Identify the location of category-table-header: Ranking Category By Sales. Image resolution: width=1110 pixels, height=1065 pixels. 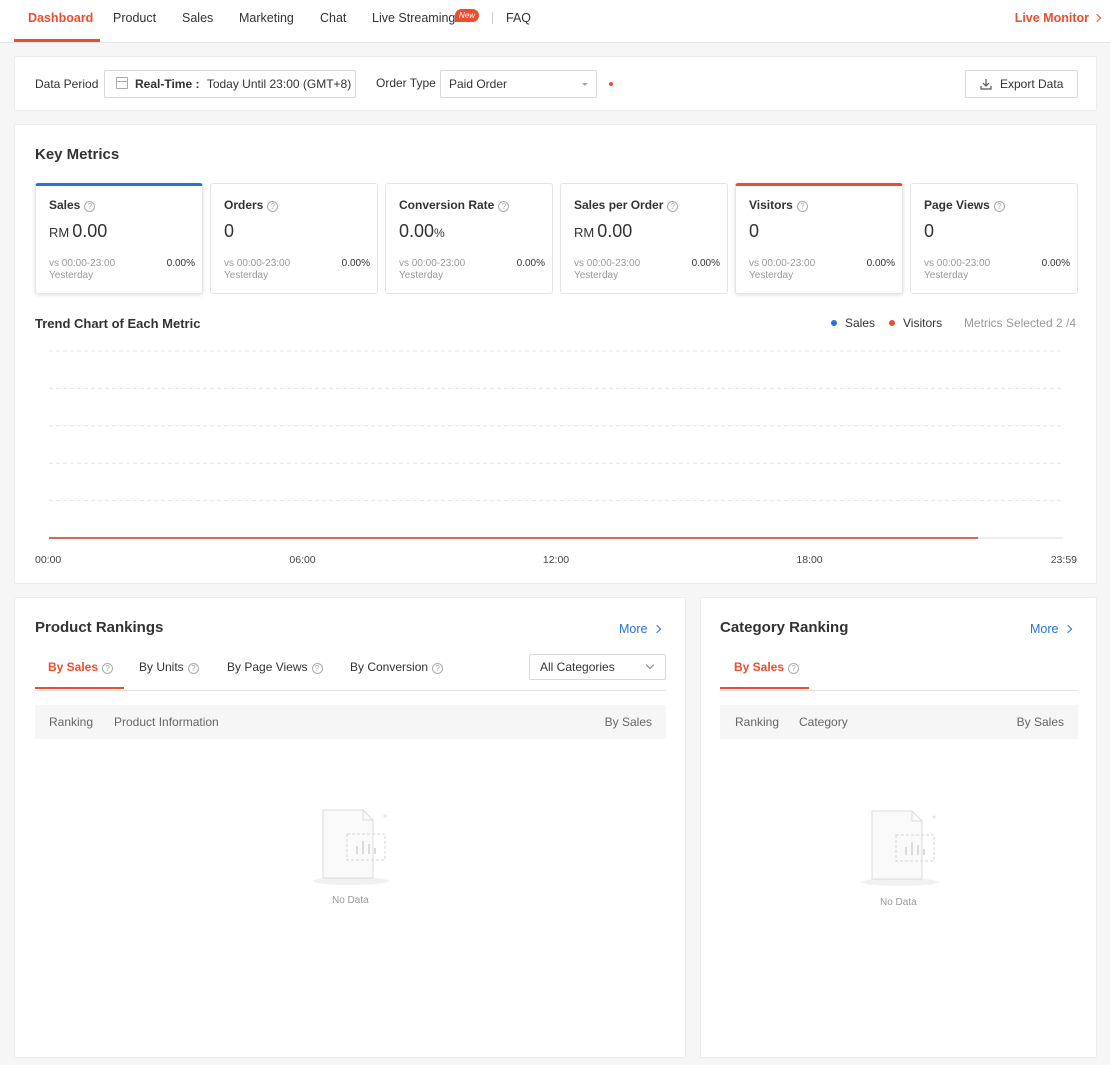
(899, 722).